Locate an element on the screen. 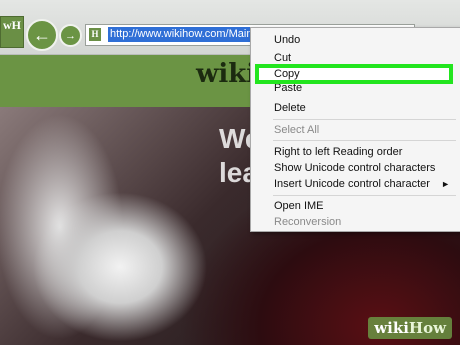  back-button: ← is located at coordinates (42, 35).